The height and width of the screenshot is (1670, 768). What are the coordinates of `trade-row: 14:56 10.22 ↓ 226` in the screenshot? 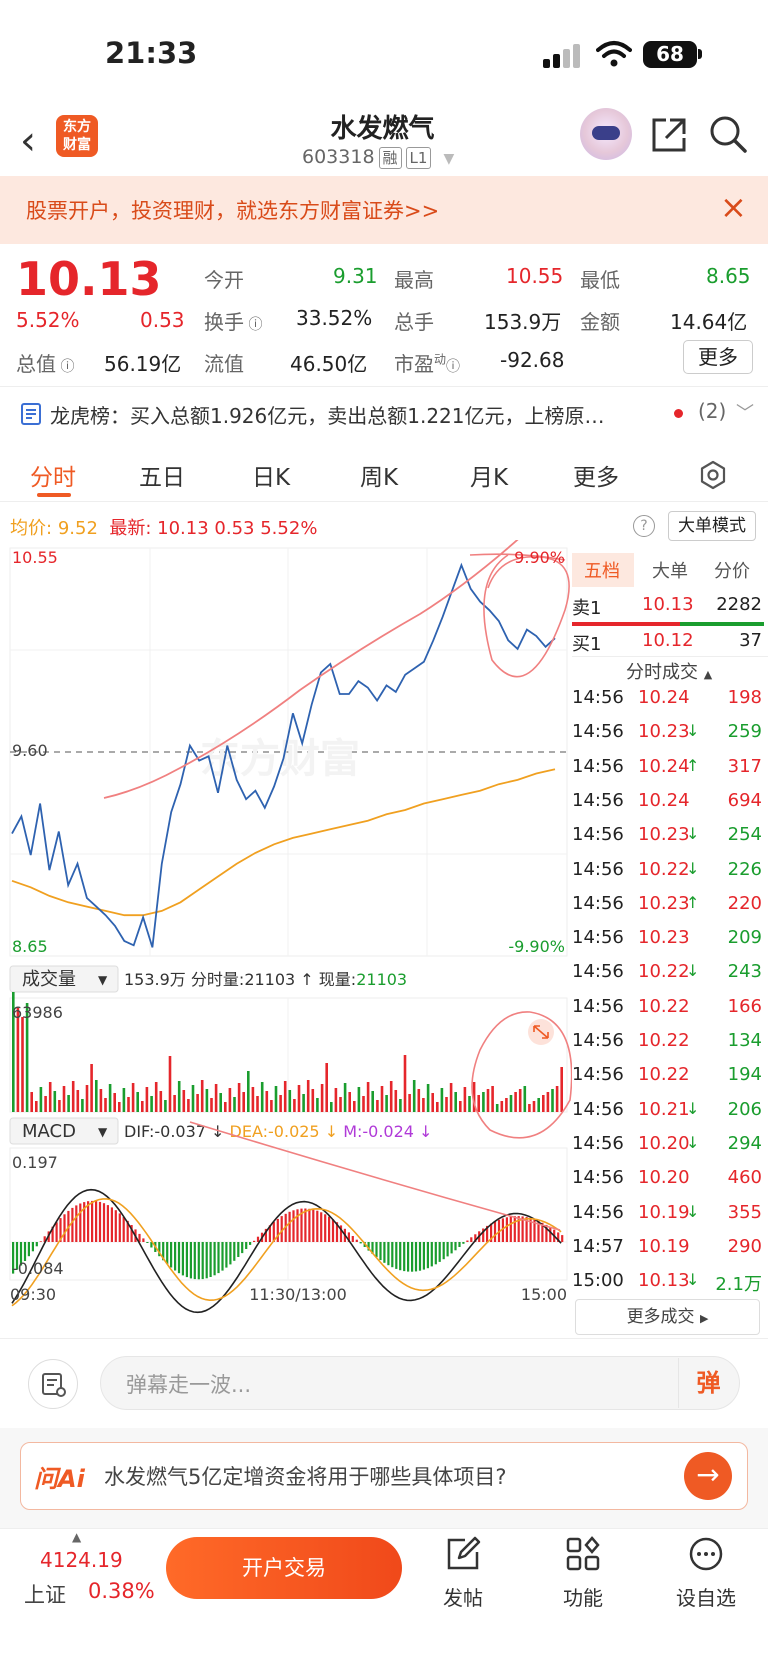 It's located at (667, 872).